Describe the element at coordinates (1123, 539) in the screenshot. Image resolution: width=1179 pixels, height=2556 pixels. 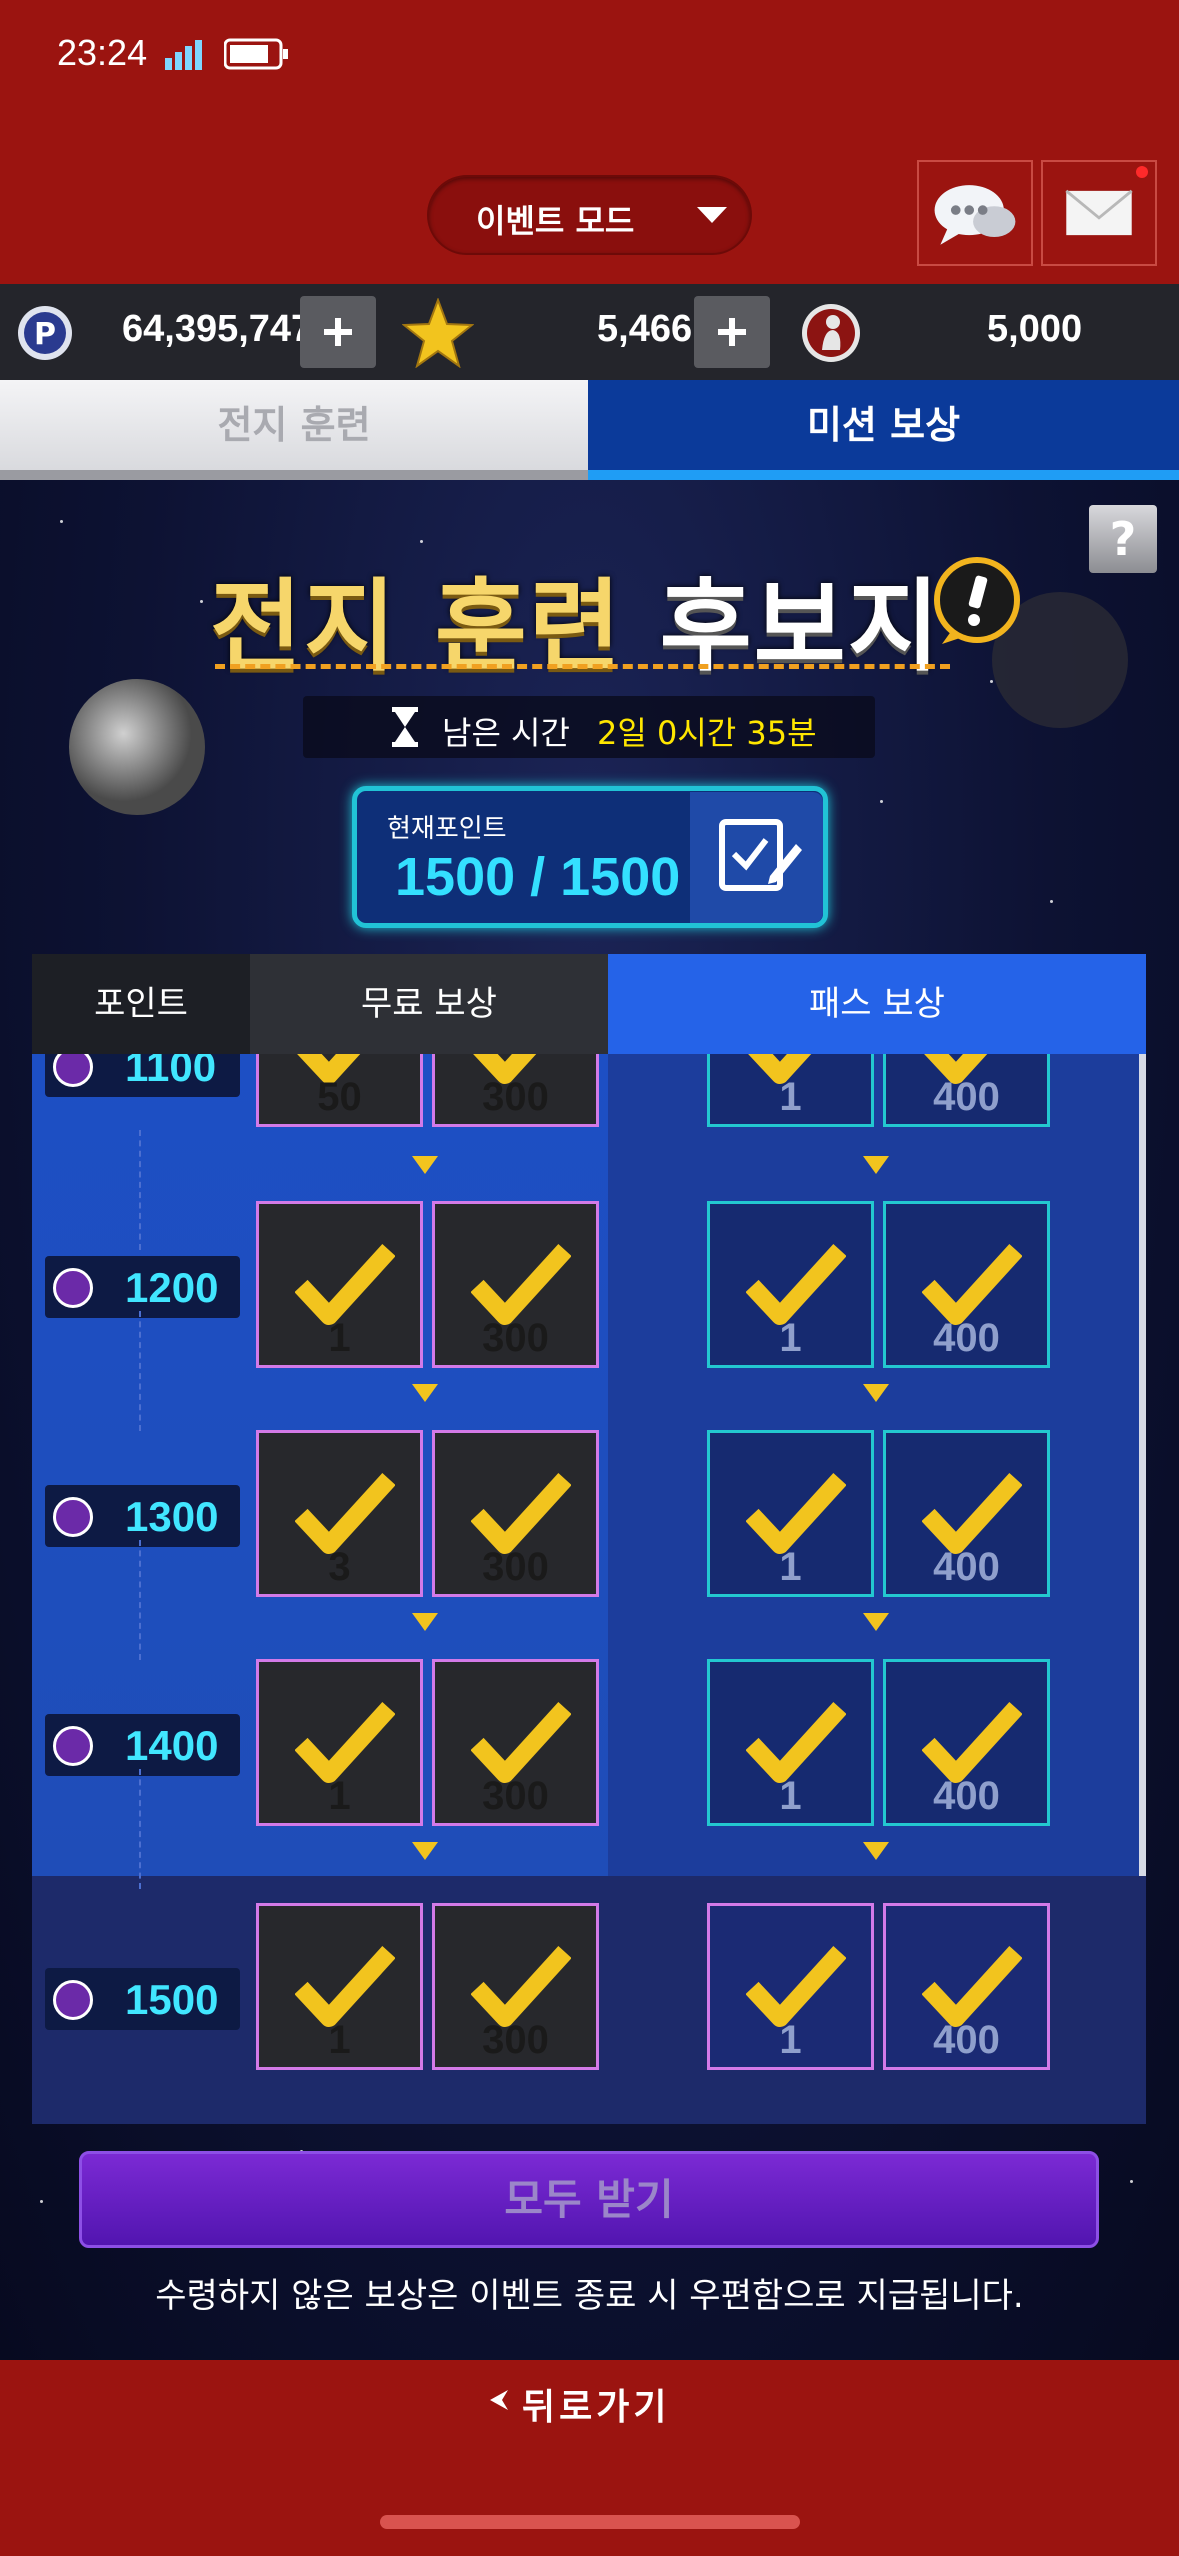
I see `help-button: ?` at that location.